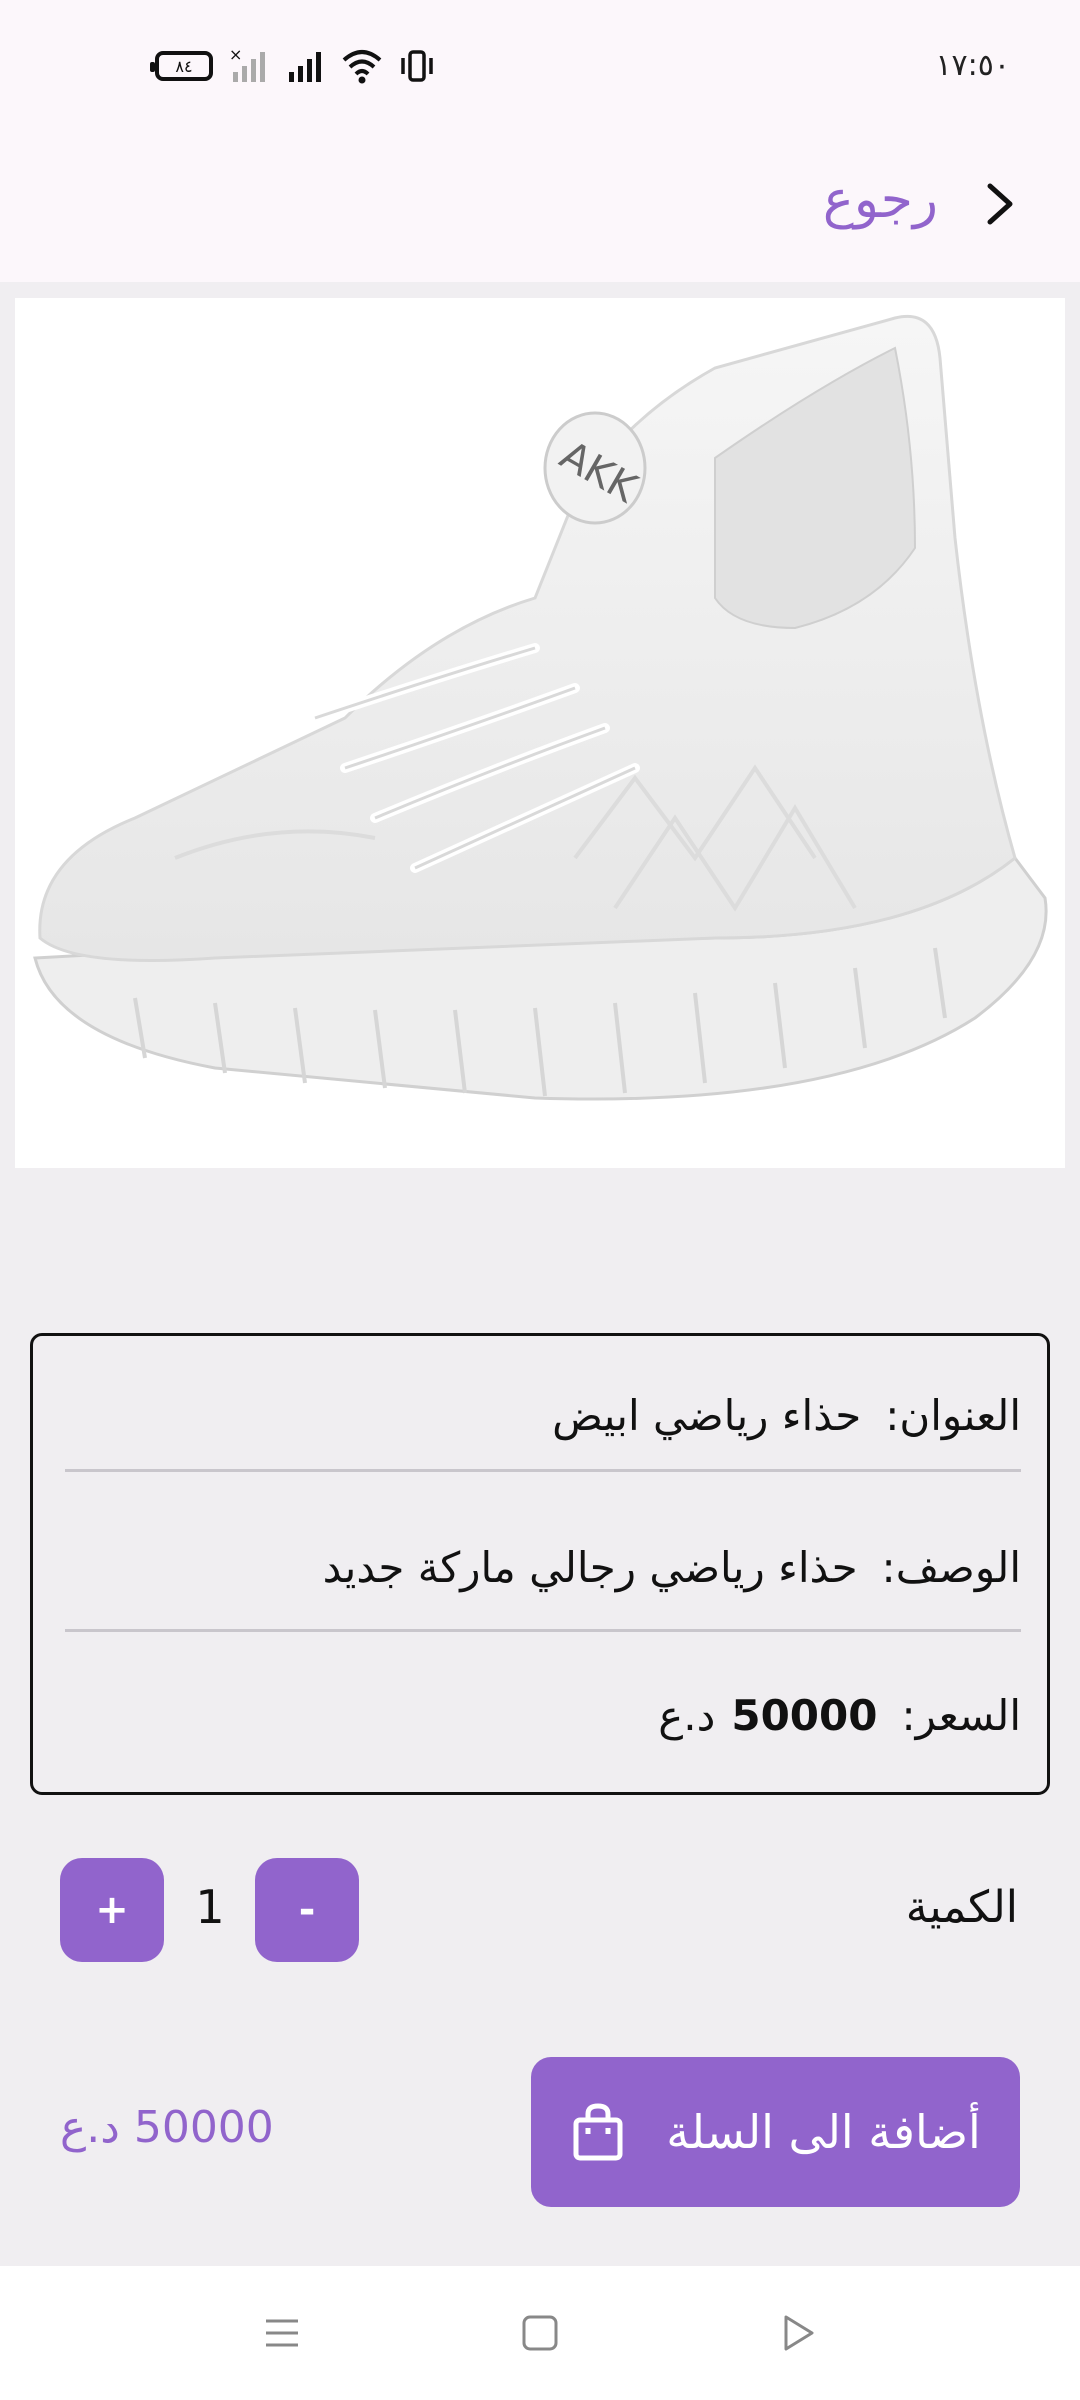  I want to click on status-time: ١٧:٥٠, so click(972, 65).